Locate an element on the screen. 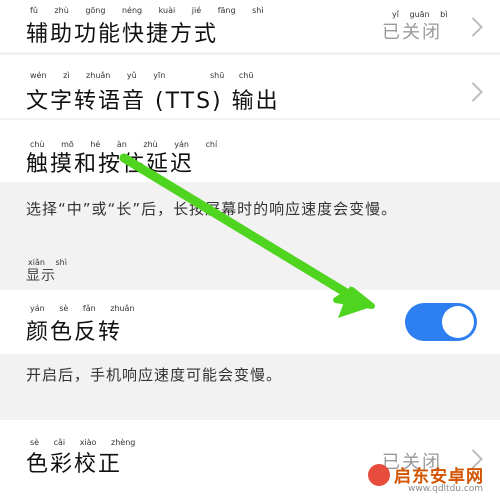 This screenshot has height=500, width=500. watermark: 启东安卓网 www.qdltdu.com is located at coordinates (426, 478).